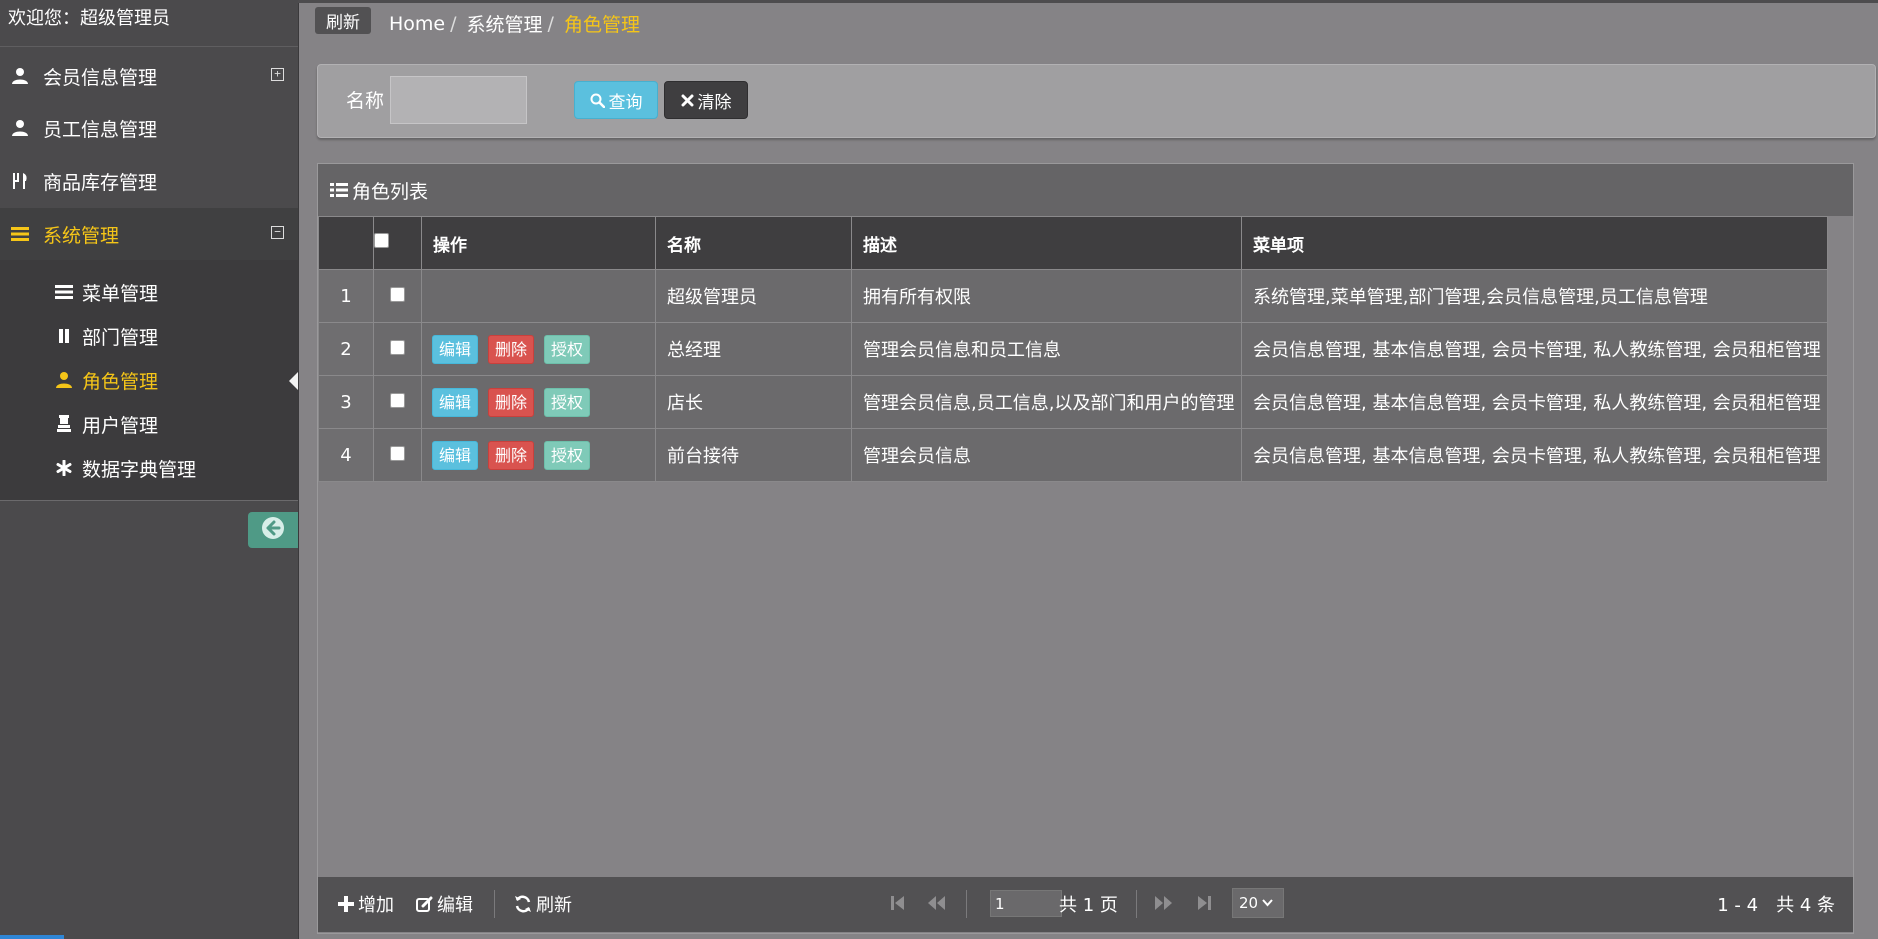 This screenshot has width=1878, height=939. What do you see at coordinates (120, 337) in the screenshot?
I see `sidebar-item-label: 部门管理` at bounding box center [120, 337].